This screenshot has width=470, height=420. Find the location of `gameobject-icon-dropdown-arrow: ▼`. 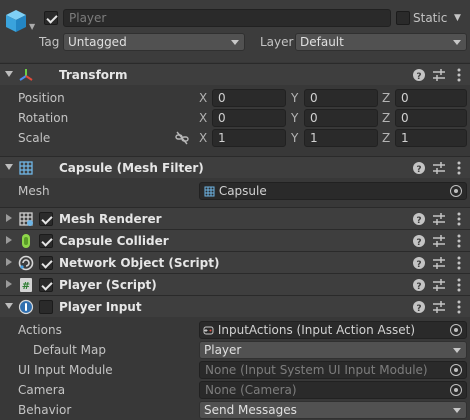

gameobject-icon-dropdown-arrow: ▼ is located at coordinates (32, 26).